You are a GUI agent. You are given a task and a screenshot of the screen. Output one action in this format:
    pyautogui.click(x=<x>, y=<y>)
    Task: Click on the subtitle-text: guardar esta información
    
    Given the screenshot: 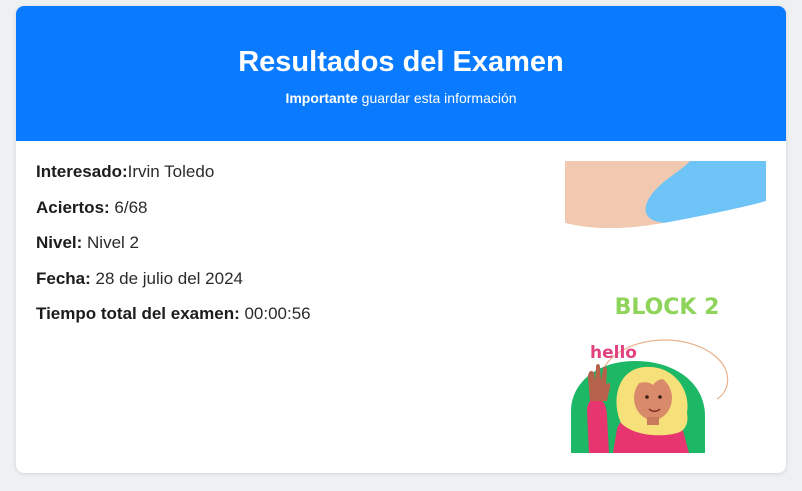 What is the action you would take?
    pyautogui.click(x=437, y=98)
    